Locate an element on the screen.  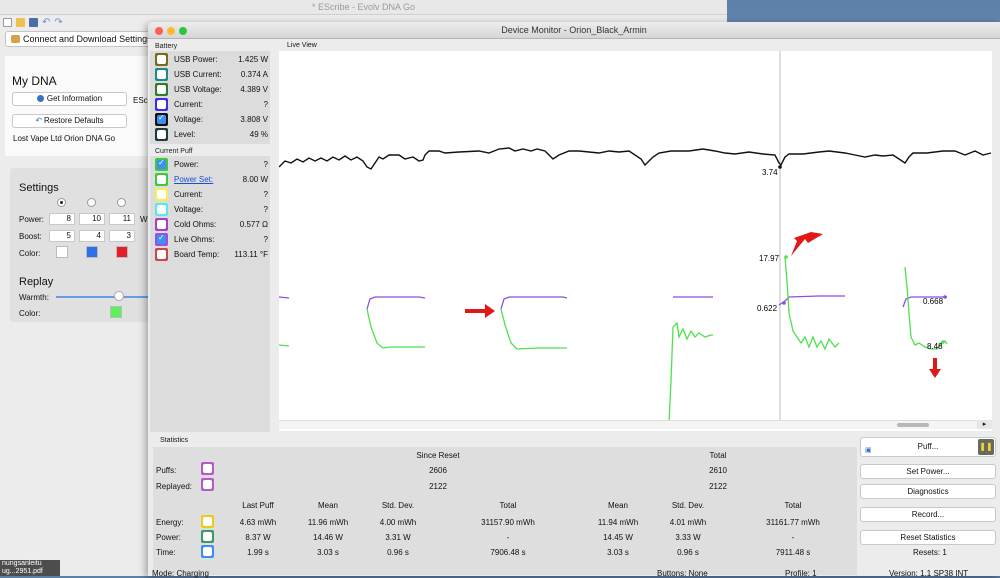
puff-button: ▣ Puff... ❚❚ is located at coordinates (928, 447).